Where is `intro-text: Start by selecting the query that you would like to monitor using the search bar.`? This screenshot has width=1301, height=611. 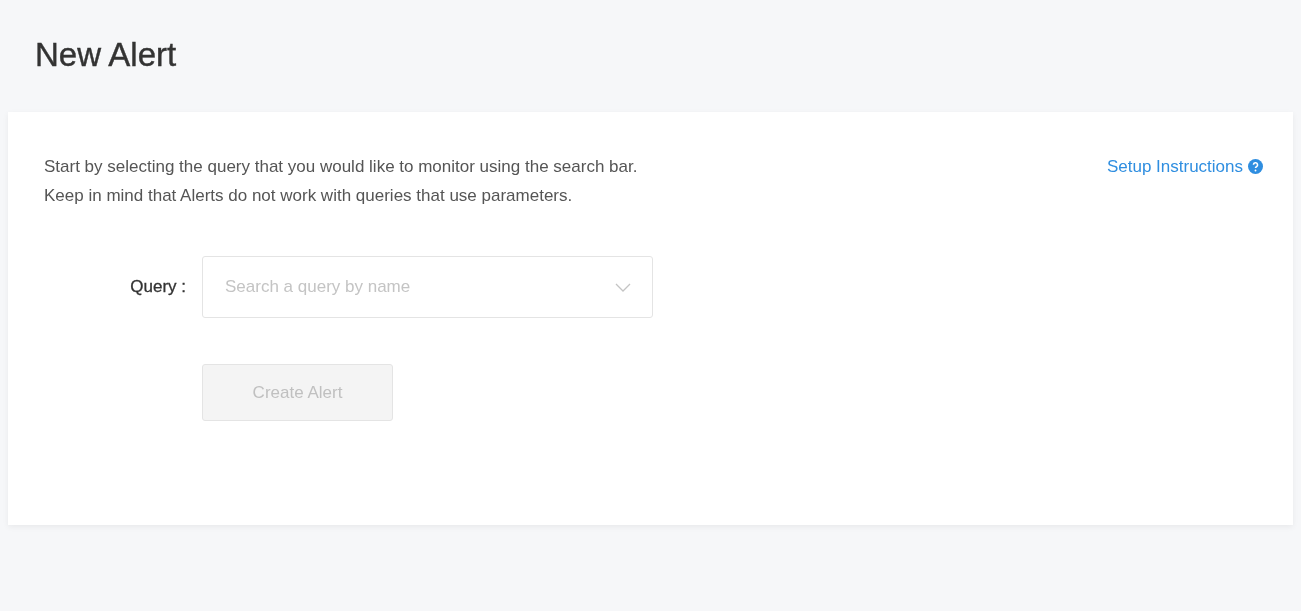 intro-text: Start by selecting the query that you would like to monitor using the search bar. is located at coordinates (341, 167).